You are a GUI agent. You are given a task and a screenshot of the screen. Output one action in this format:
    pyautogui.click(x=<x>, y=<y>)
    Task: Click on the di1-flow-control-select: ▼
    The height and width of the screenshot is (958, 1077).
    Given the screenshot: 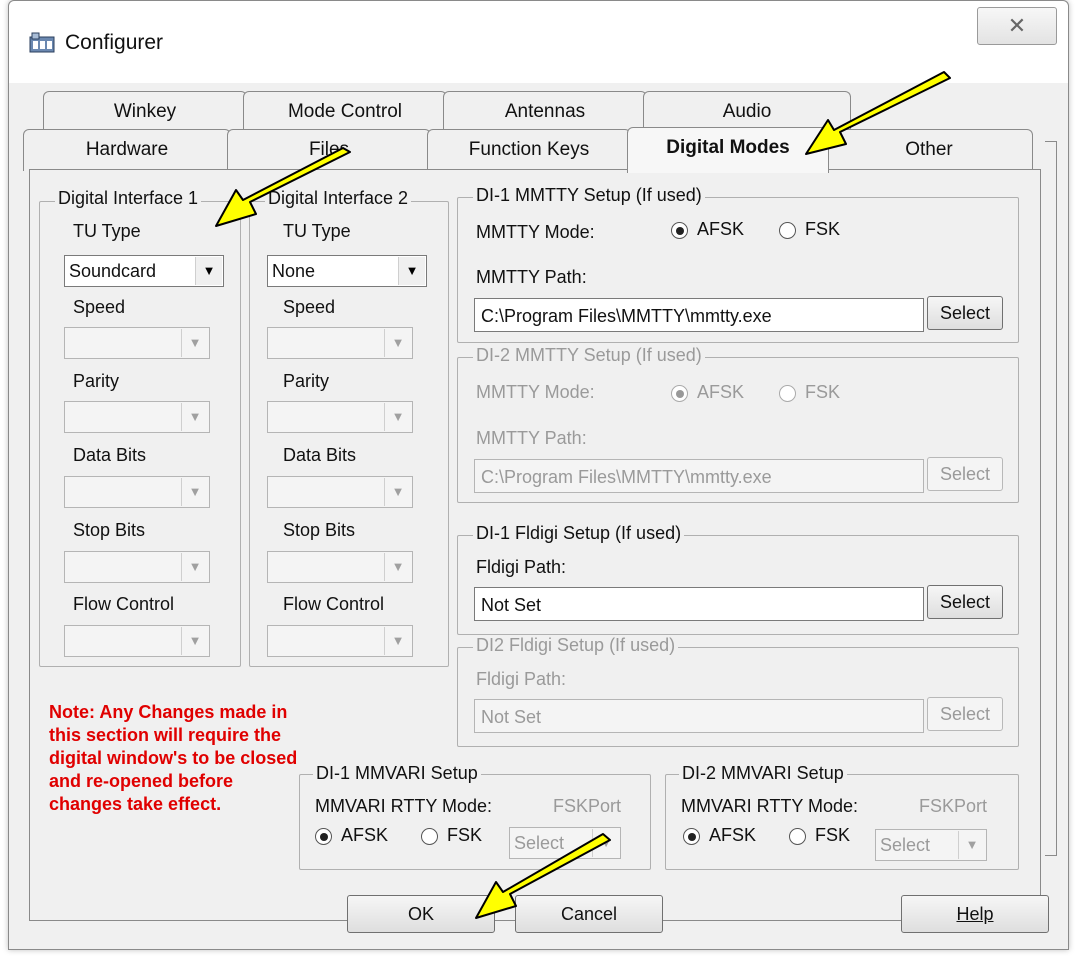 What is the action you would take?
    pyautogui.click(x=137, y=641)
    